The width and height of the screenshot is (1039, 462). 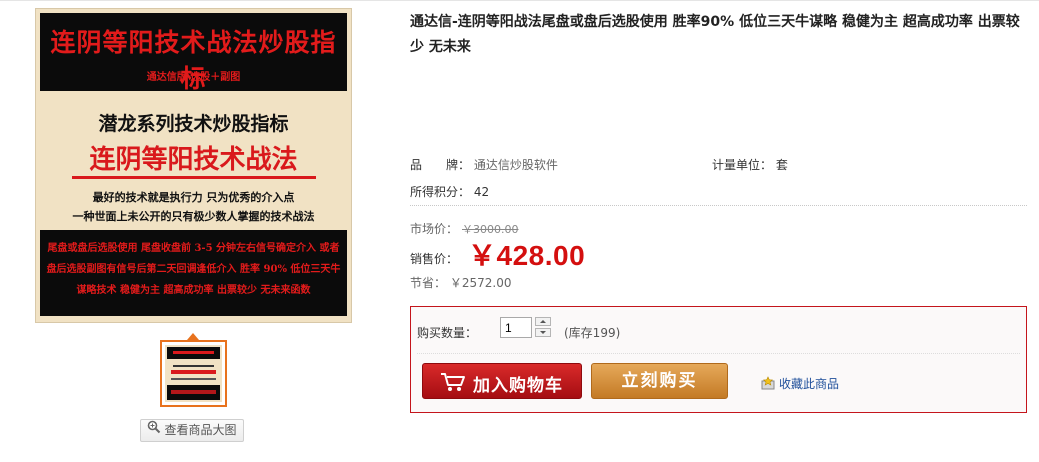 What do you see at coordinates (453, 384) in the screenshot?
I see `shopping-cart-icon` at bounding box center [453, 384].